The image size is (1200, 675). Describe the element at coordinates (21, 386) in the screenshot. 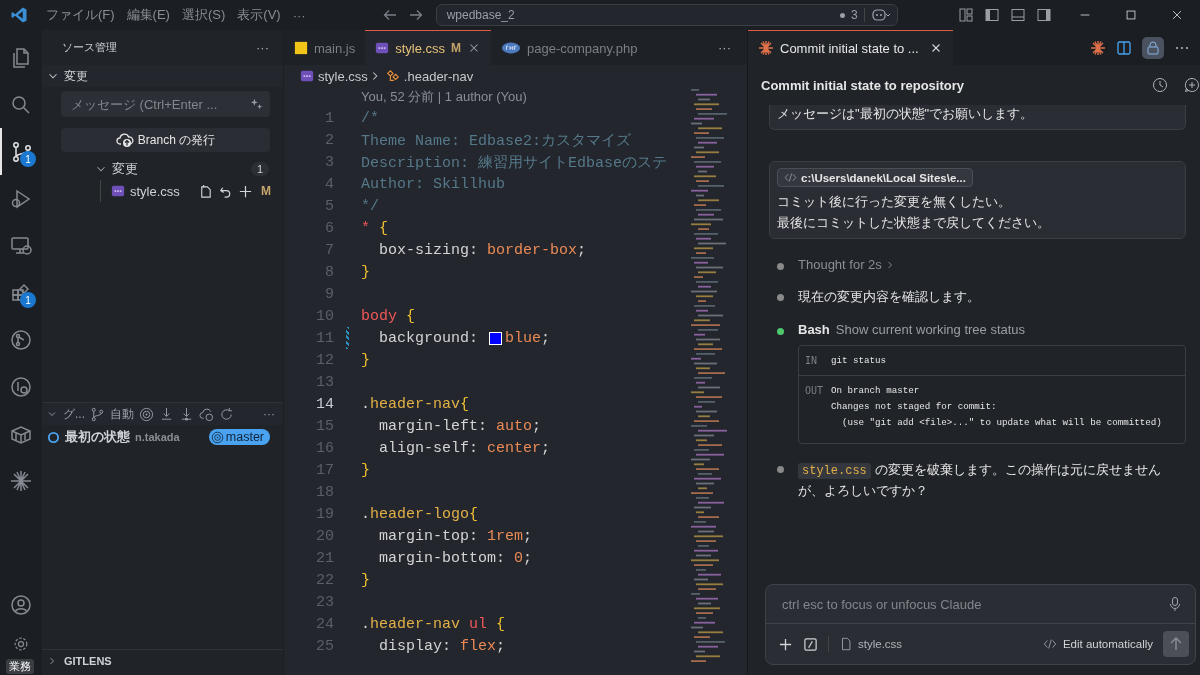

I see `git-inspect-icon` at that location.